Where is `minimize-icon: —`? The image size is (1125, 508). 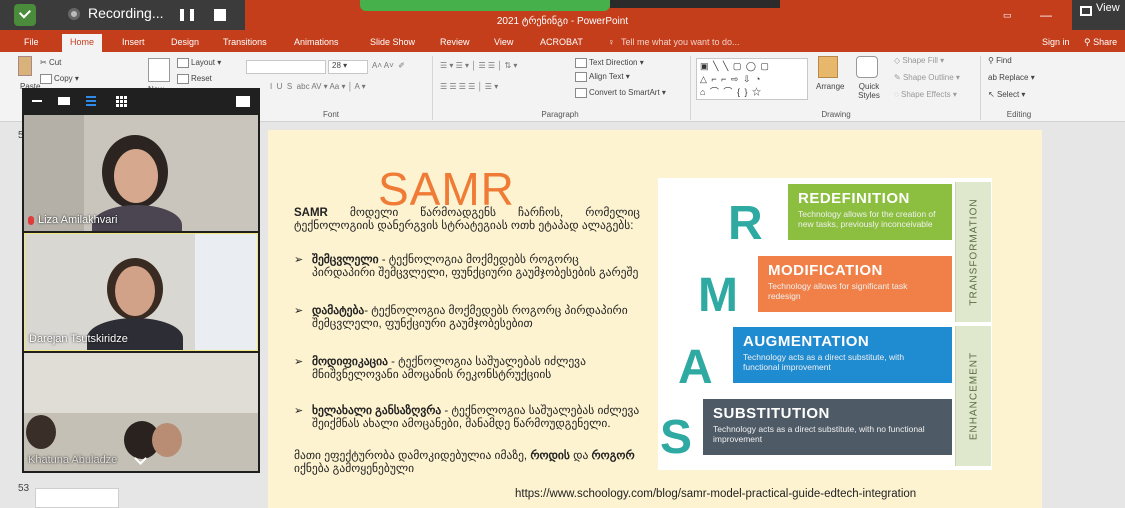
minimize-icon: — is located at coordinates (1046, 15).